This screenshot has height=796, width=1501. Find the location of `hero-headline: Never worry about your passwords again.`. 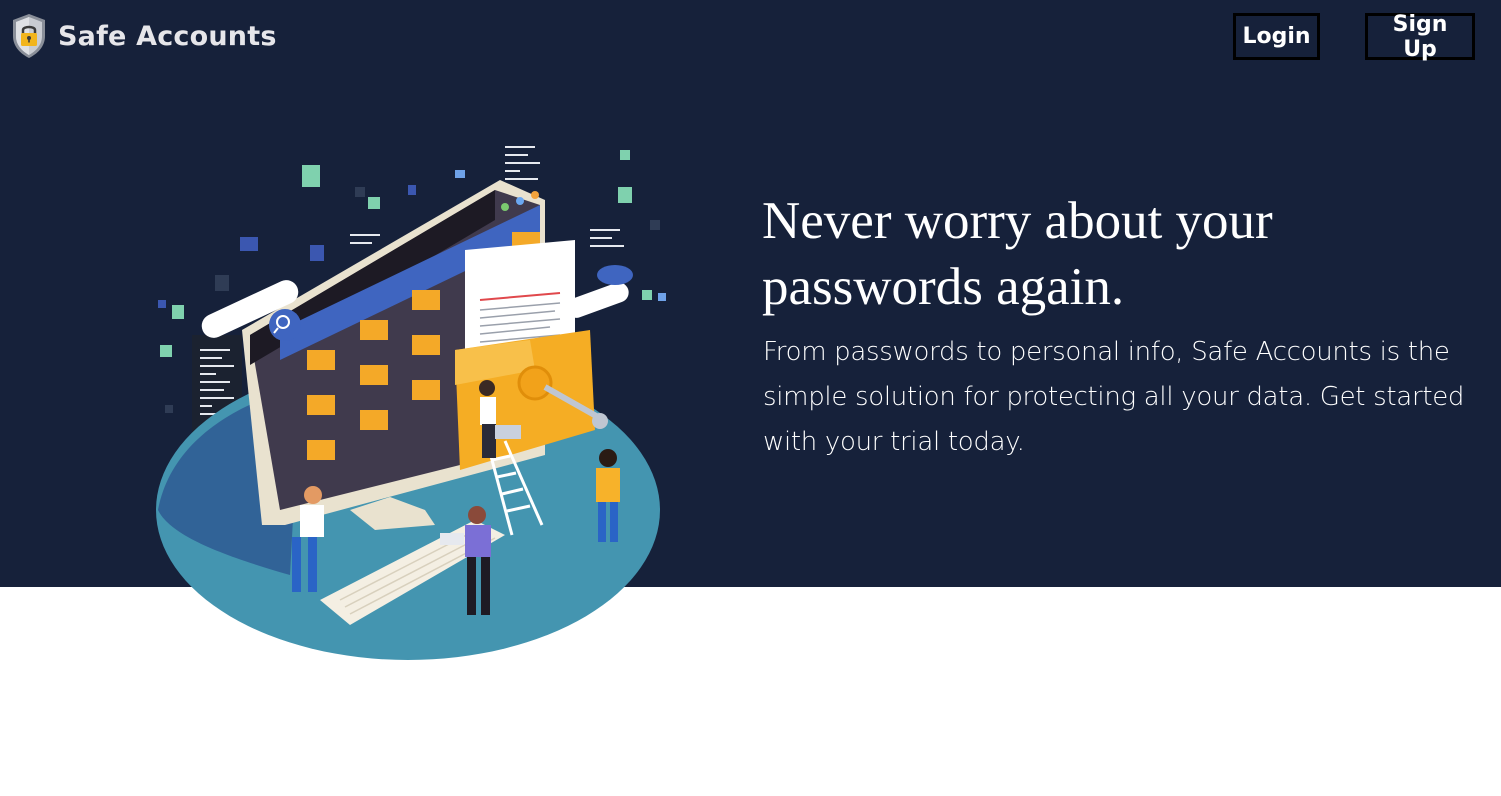

hero-headline: Never worry about your passwords again. is located at coordinates (1017, 254).